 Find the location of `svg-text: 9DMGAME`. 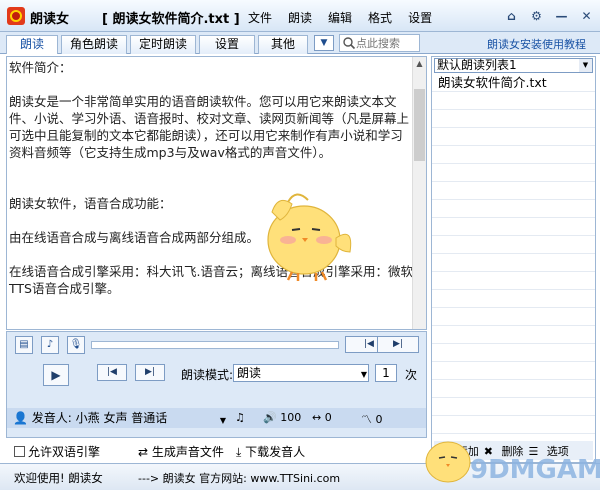

svg-text: 9DMGAME is located at coordinates (535, 470).